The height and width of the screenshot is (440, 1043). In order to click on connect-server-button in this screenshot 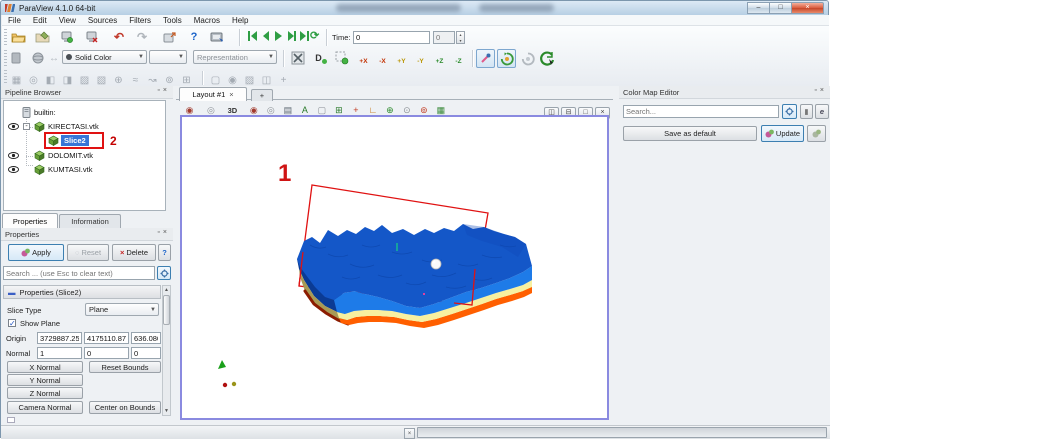, I will do `click(67, 37)`.